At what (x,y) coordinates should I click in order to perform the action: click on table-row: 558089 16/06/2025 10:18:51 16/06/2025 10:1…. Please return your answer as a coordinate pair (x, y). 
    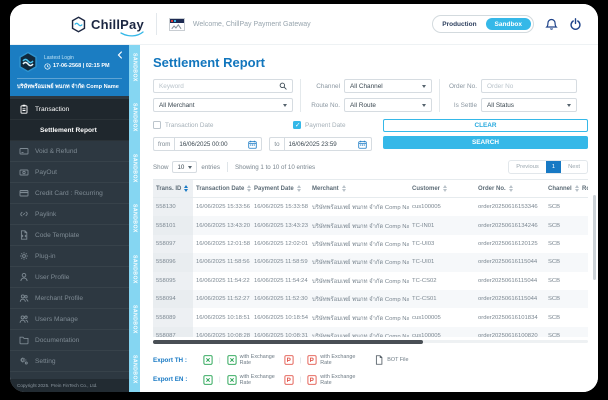
    Looking at the image, I should click on (370, 317).